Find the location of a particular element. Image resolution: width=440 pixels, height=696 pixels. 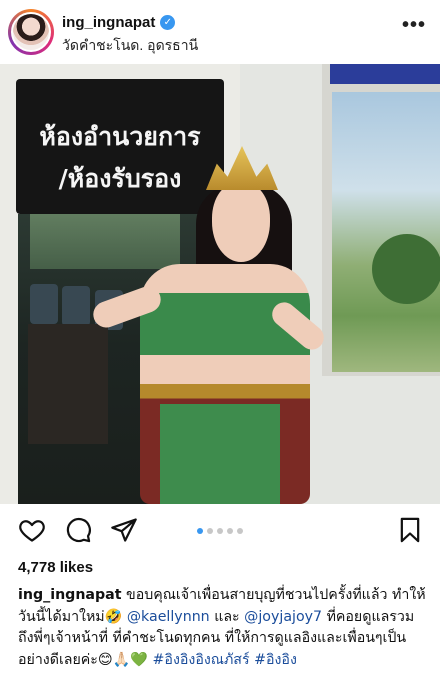

hashtag-link: #อิงอิงอิงณภัสร์ is located at coordinates (201, 660).